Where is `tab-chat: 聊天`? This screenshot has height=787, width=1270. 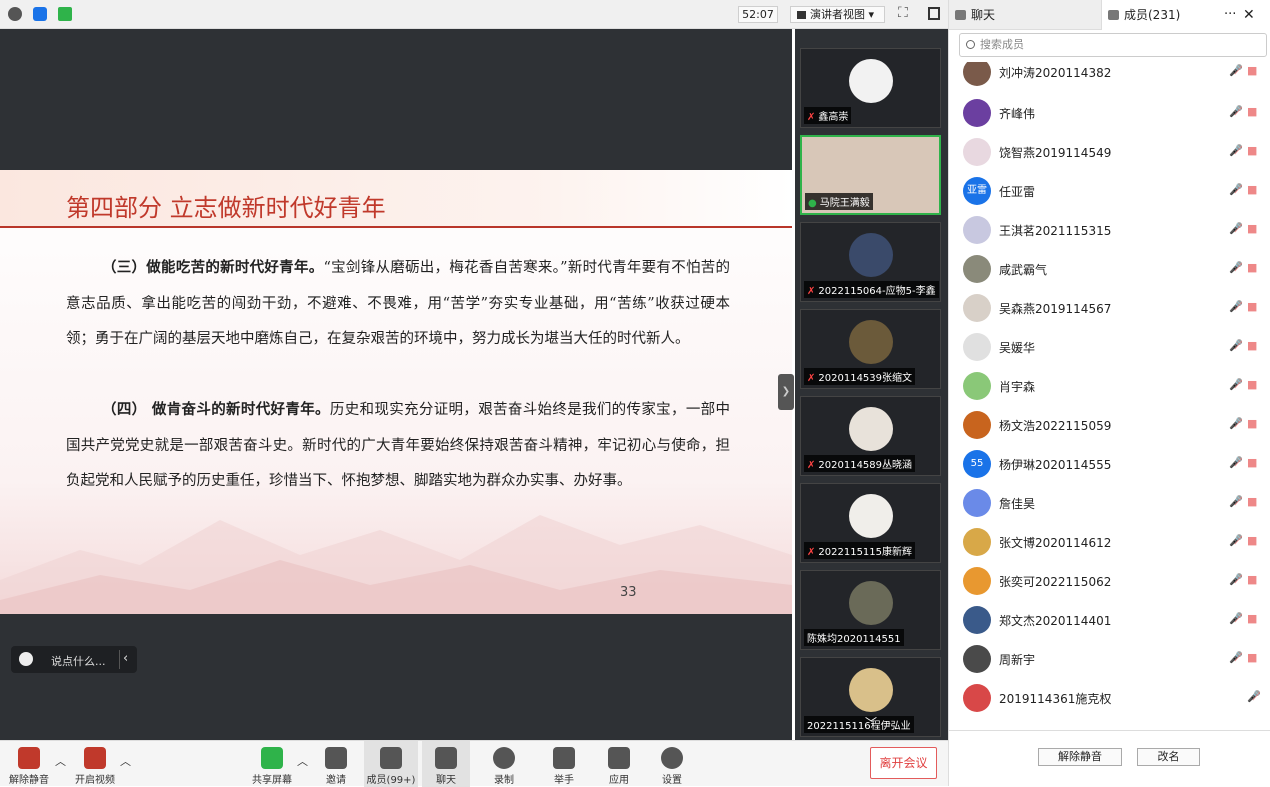
tab-chat: 聊天 is located at coordinates (1025, 15).